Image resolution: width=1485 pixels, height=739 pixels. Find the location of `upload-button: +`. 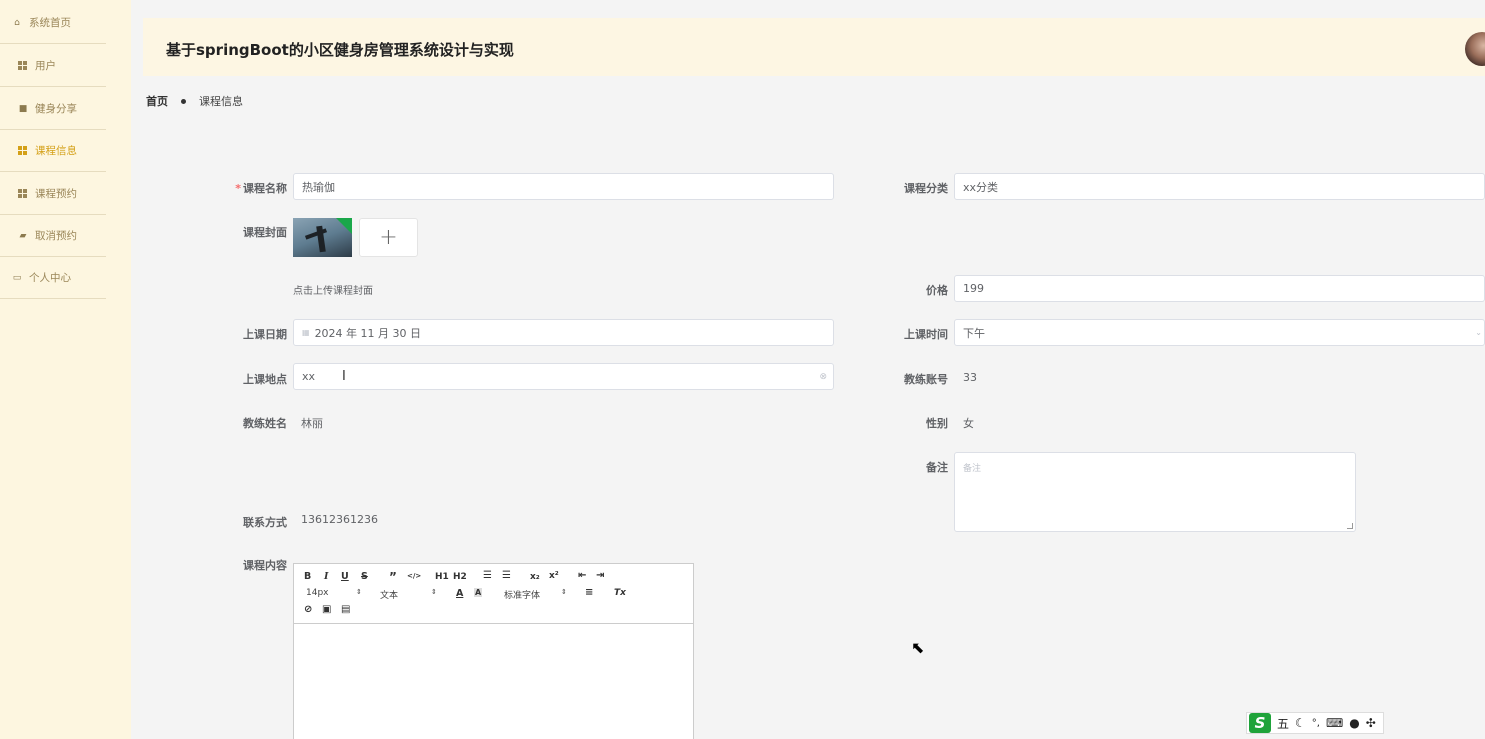

upload-button: + is located at coordinates (388, 237).